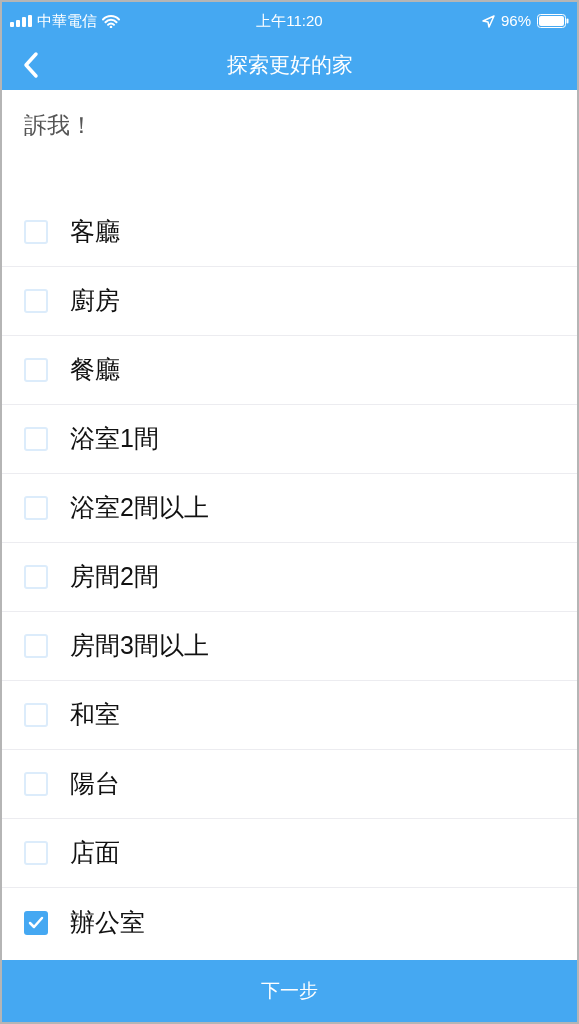  Describe the element at coordinates (114, 577) in the screenshot. I see `option-label: 房間2間` at that location.